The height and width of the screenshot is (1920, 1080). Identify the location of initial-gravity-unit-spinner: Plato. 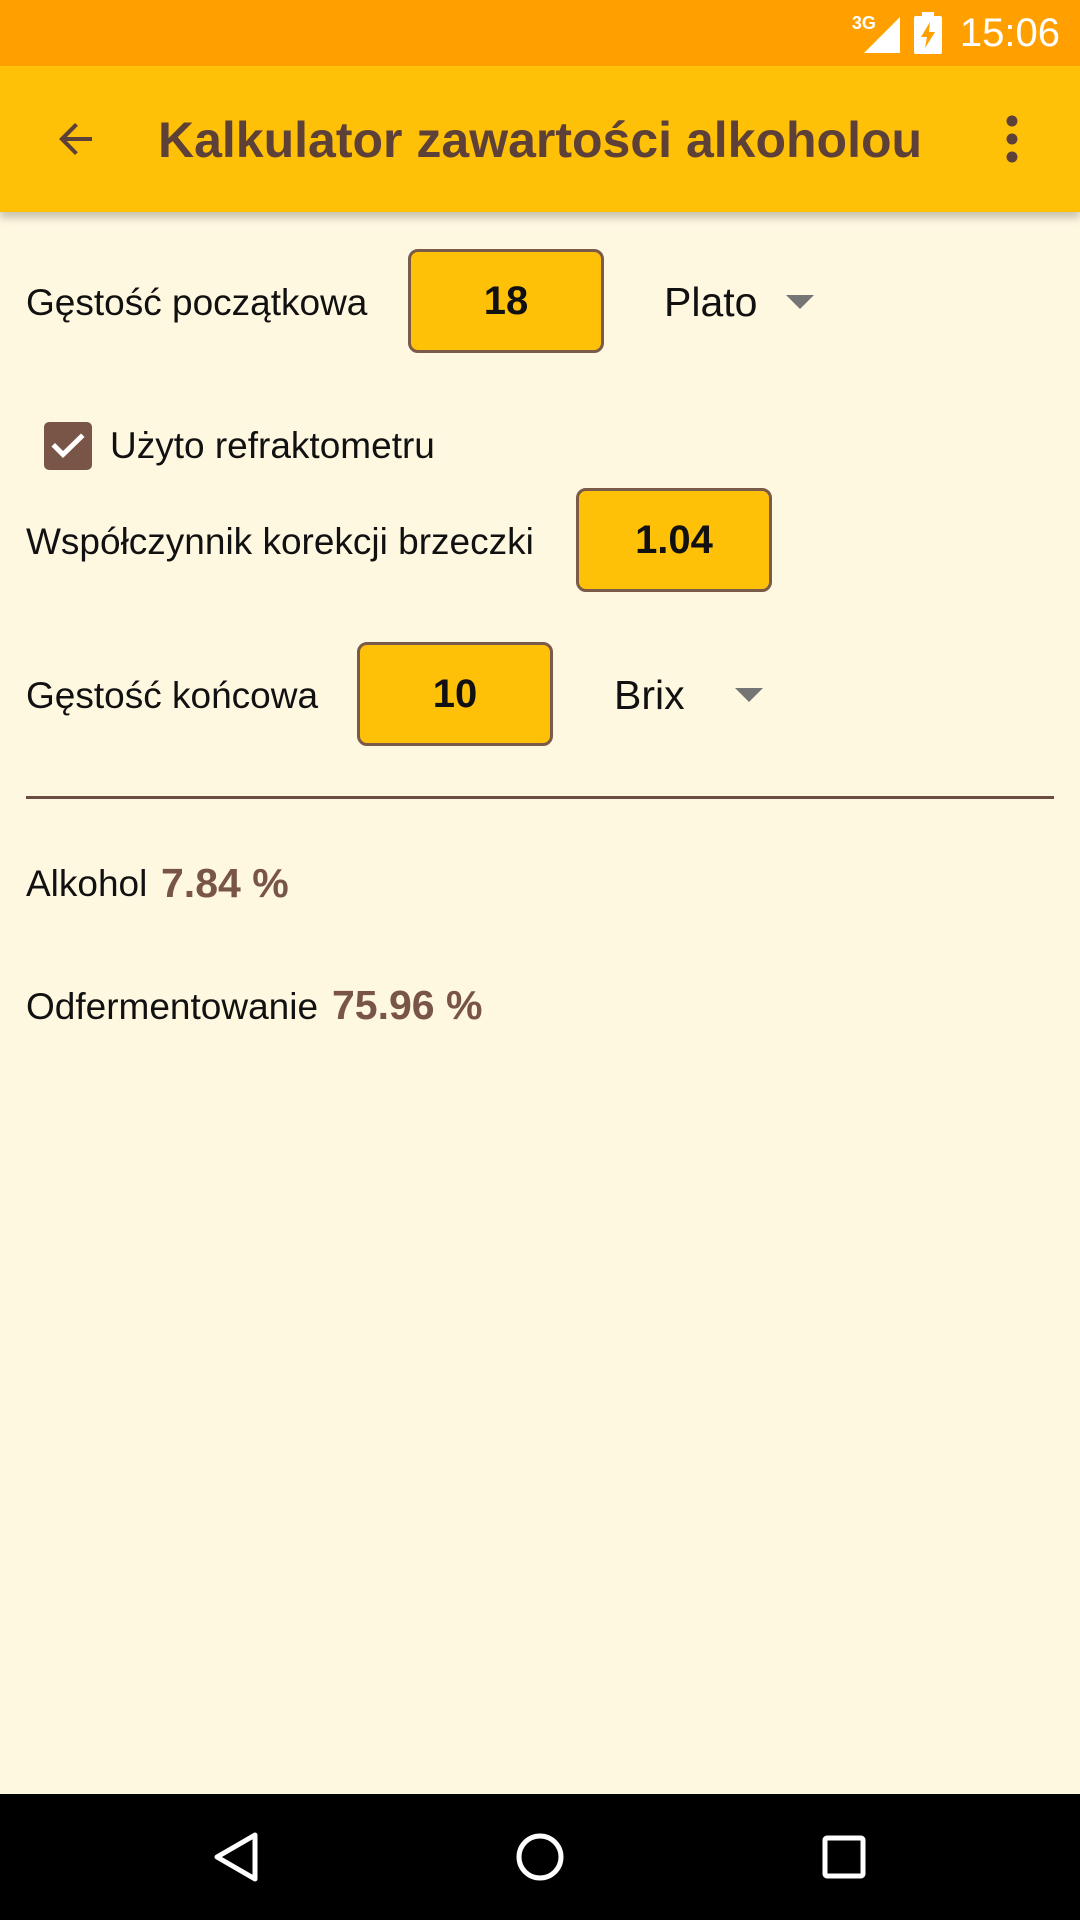
(749, 302).